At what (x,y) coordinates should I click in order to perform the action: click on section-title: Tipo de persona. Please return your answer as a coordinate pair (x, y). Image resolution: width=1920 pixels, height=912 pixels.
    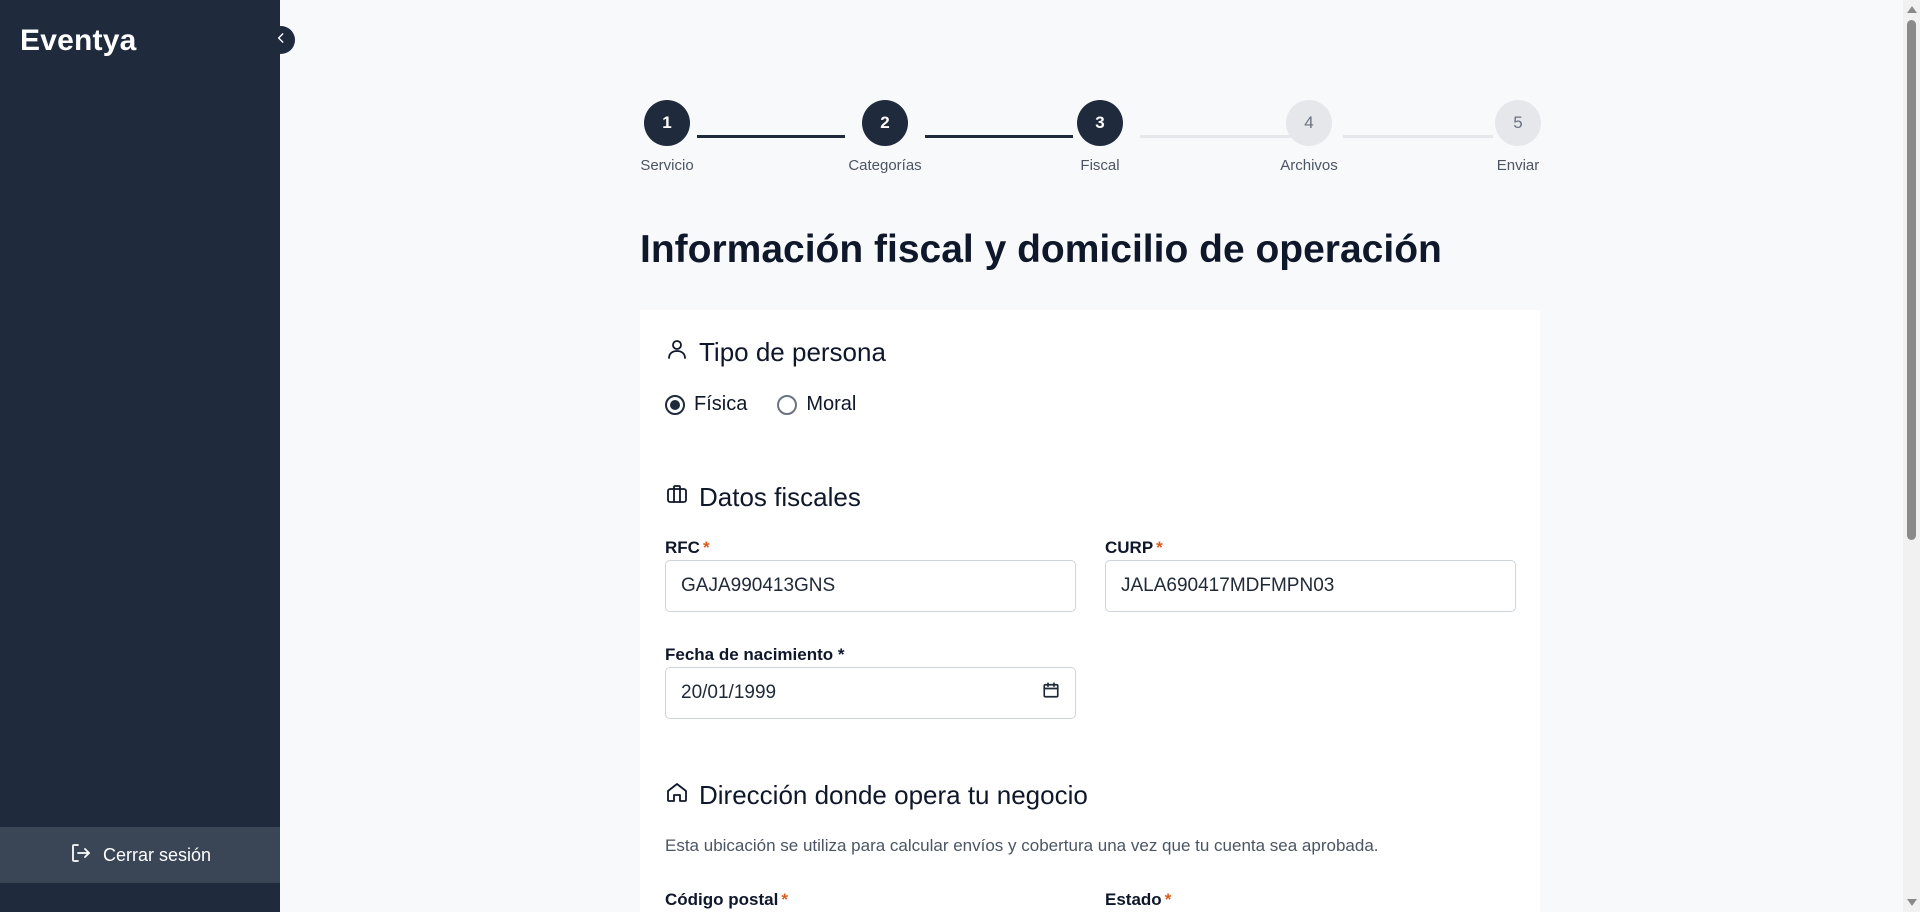
    Looking at the image, I should click on (792, 352).